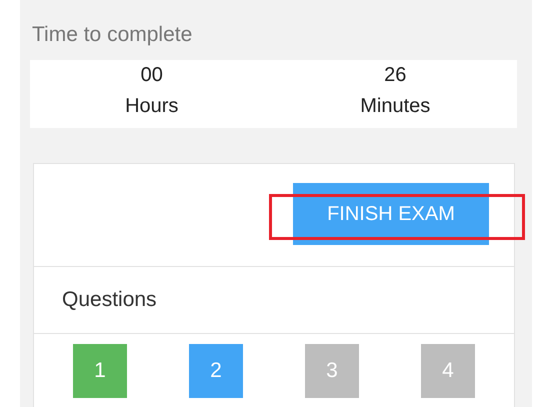 This screenshot has height=407, width=550. Describe the element at coordinates (391, 214) in the screenshot. I see `finish-exam-button: FINISH EXAM` at that location.